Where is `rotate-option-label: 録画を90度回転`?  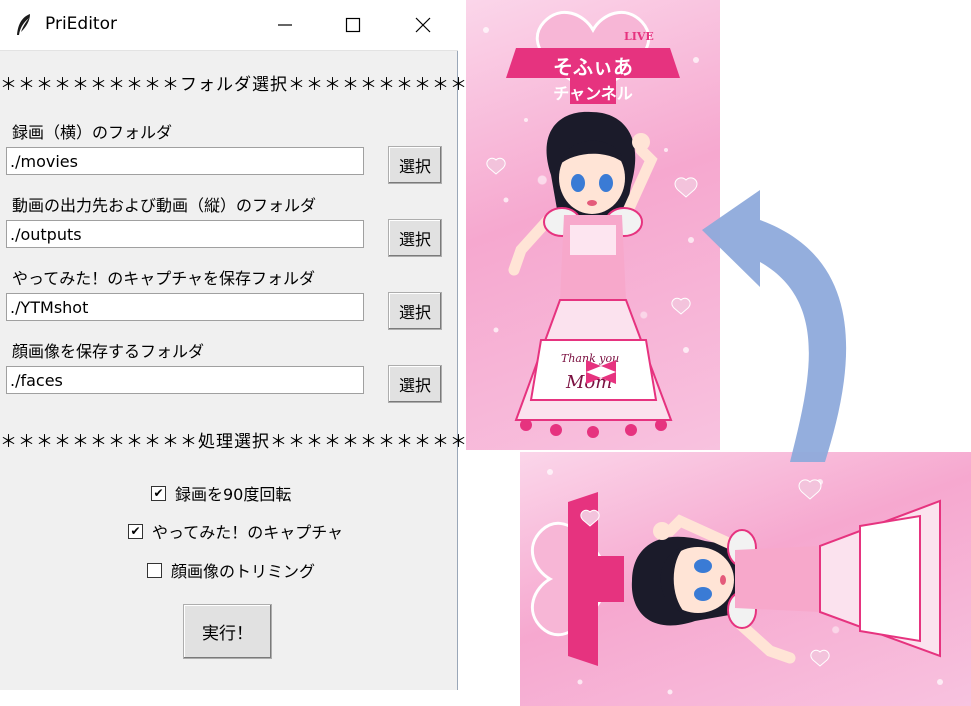
rotate-option-label: 録画を90度回転 is located at coordinates (233, 494).